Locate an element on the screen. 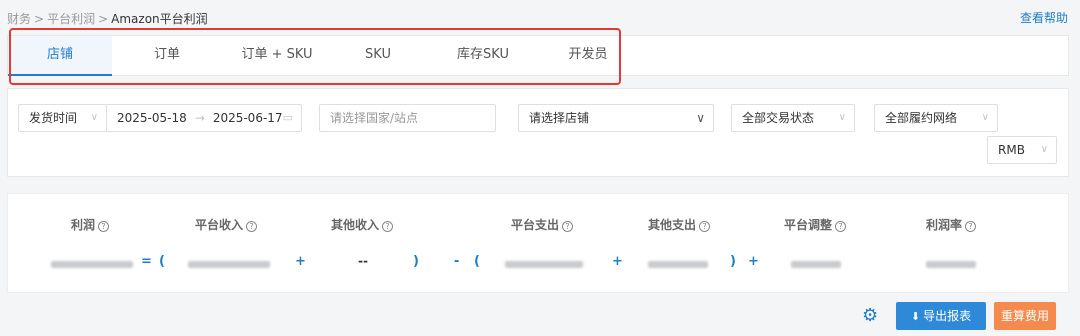 This screenshot has height=336, width=1080. fulfillment-network-select: 全部履约网络 ∨ is located at coordinates (936, 118).